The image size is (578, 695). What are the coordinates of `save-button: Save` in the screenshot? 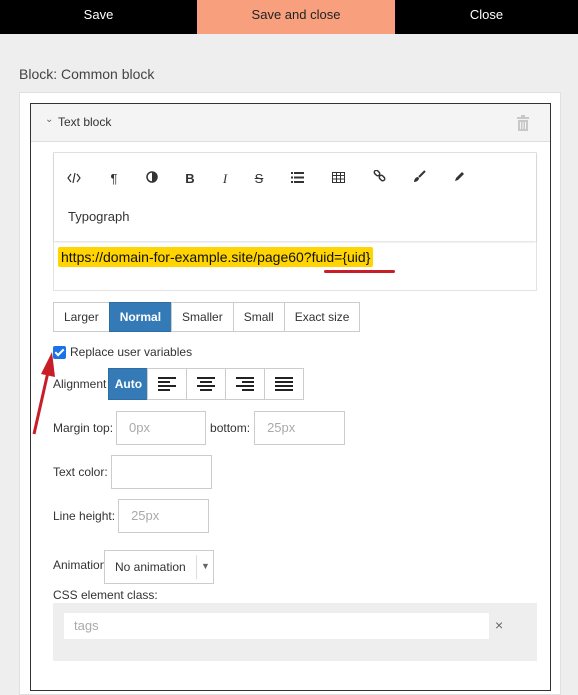 It's located at (98, 17).